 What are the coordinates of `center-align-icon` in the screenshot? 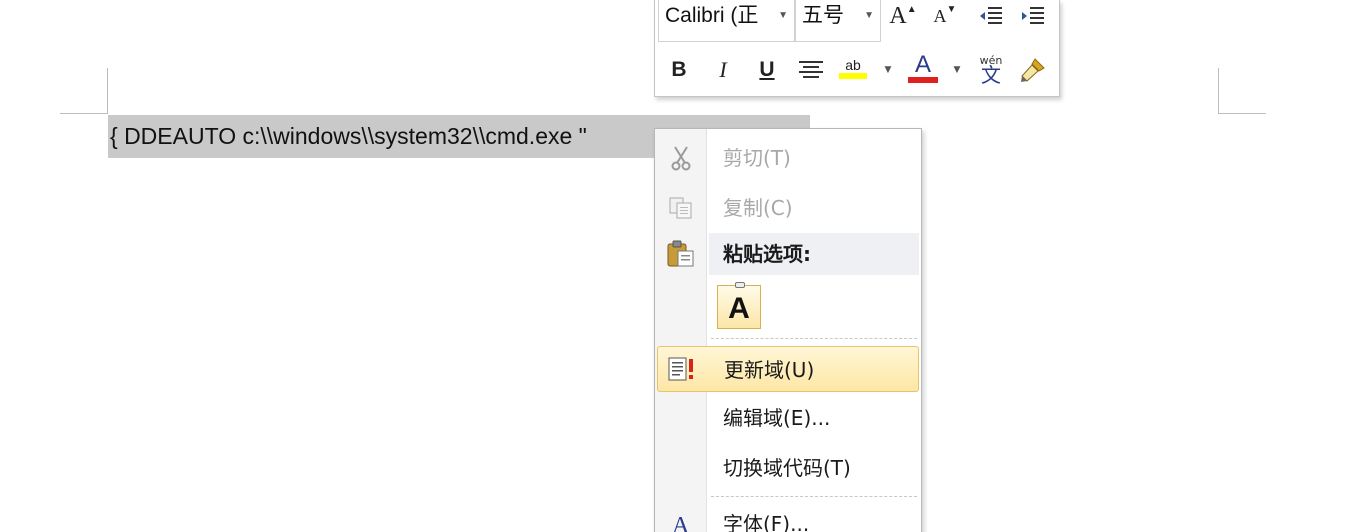 It's located at (811, 69).